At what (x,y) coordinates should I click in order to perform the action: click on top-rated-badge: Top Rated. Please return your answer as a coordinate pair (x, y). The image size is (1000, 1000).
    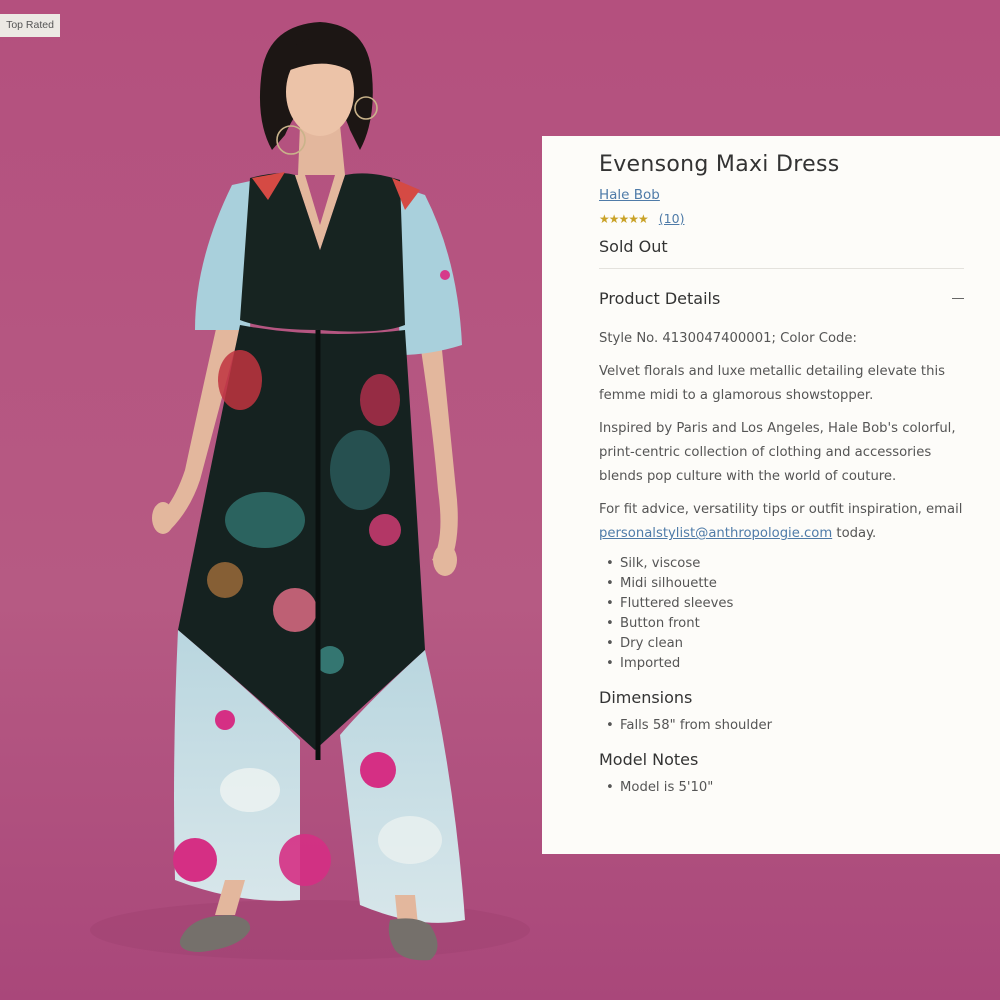
    Looking at the image, I should click on (30, 25).